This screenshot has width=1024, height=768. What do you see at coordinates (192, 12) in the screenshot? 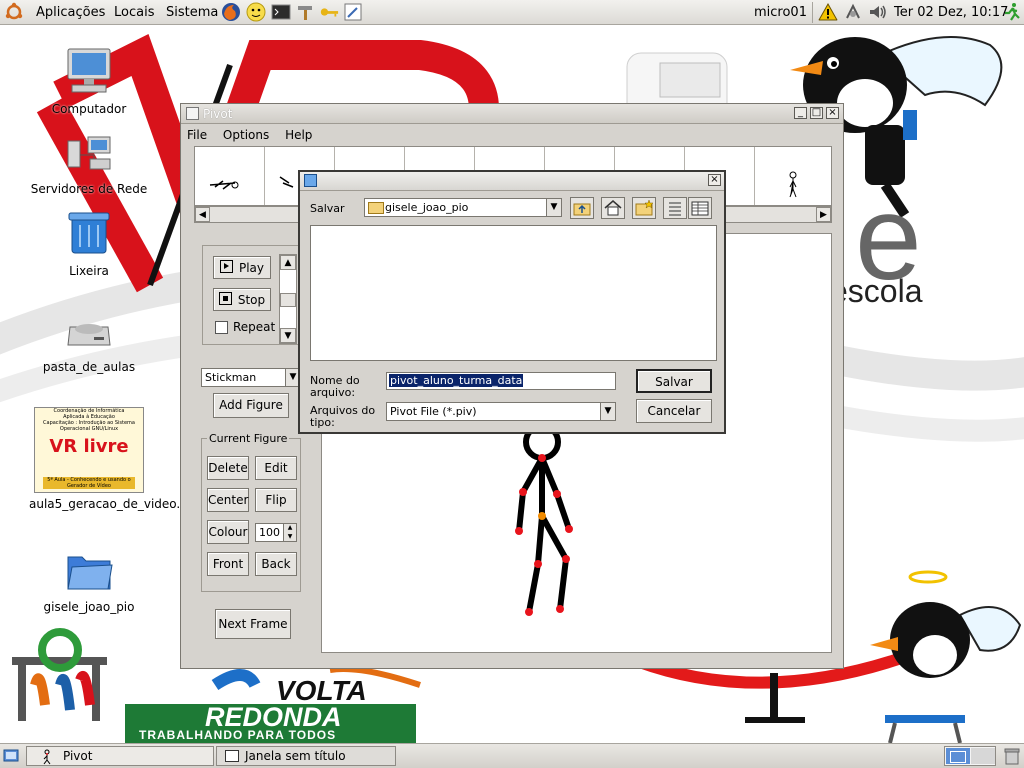
I see `menu-system: Sistema` at bounding box center [192, 12].